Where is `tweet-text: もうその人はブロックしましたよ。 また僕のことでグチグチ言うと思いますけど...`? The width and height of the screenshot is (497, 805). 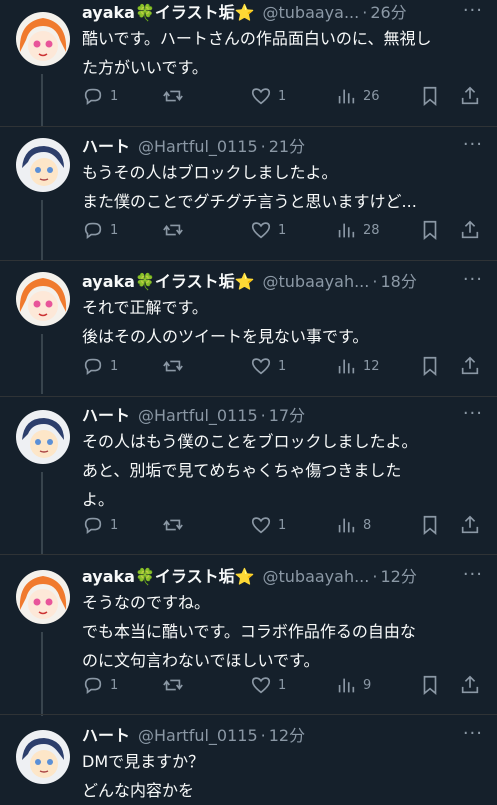
tweet-text: もうその人はブロックしましたよ。 また僕のことでグチグチ言うと思いますけど... is located at coordinates (249, 187).